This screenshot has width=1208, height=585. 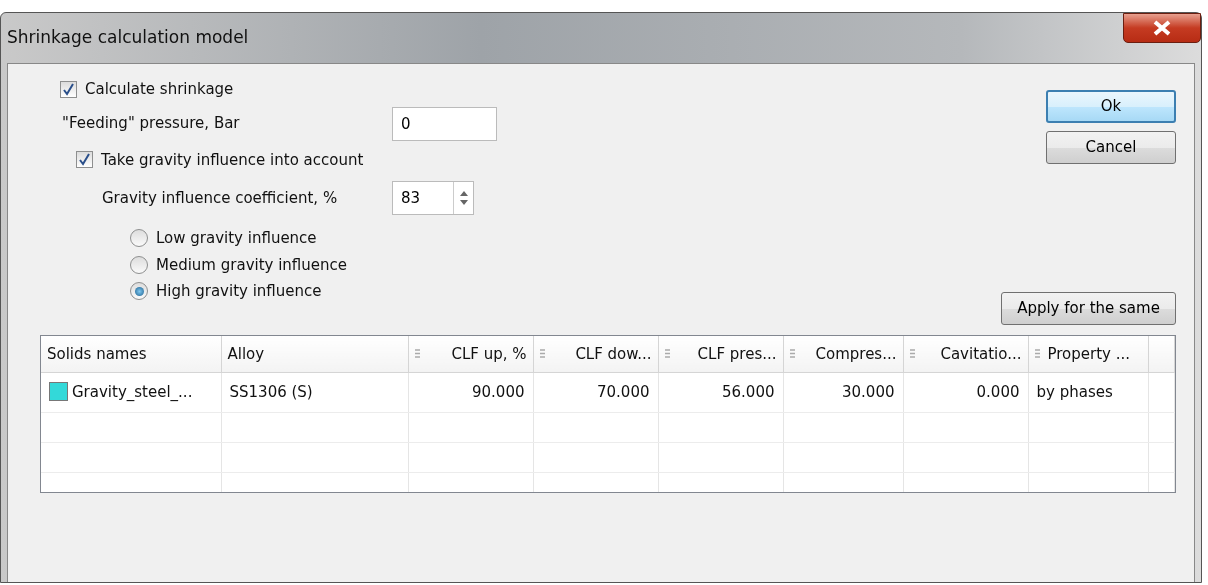 What do you see at coordinates (1088, 308) in the screenshot?
I see `apply-button: Apply for the same` at bounding box center [1088, 308].